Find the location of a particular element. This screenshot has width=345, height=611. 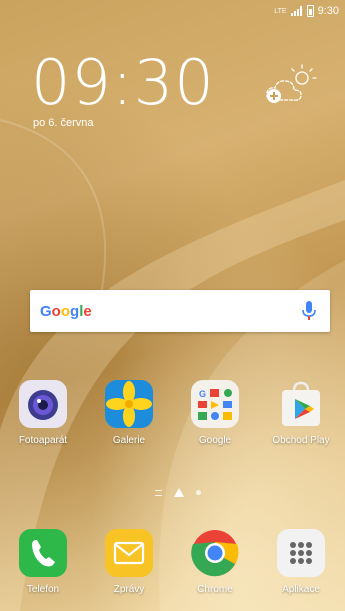

app-galerie: Galerie is located at coordinates (129, 412).